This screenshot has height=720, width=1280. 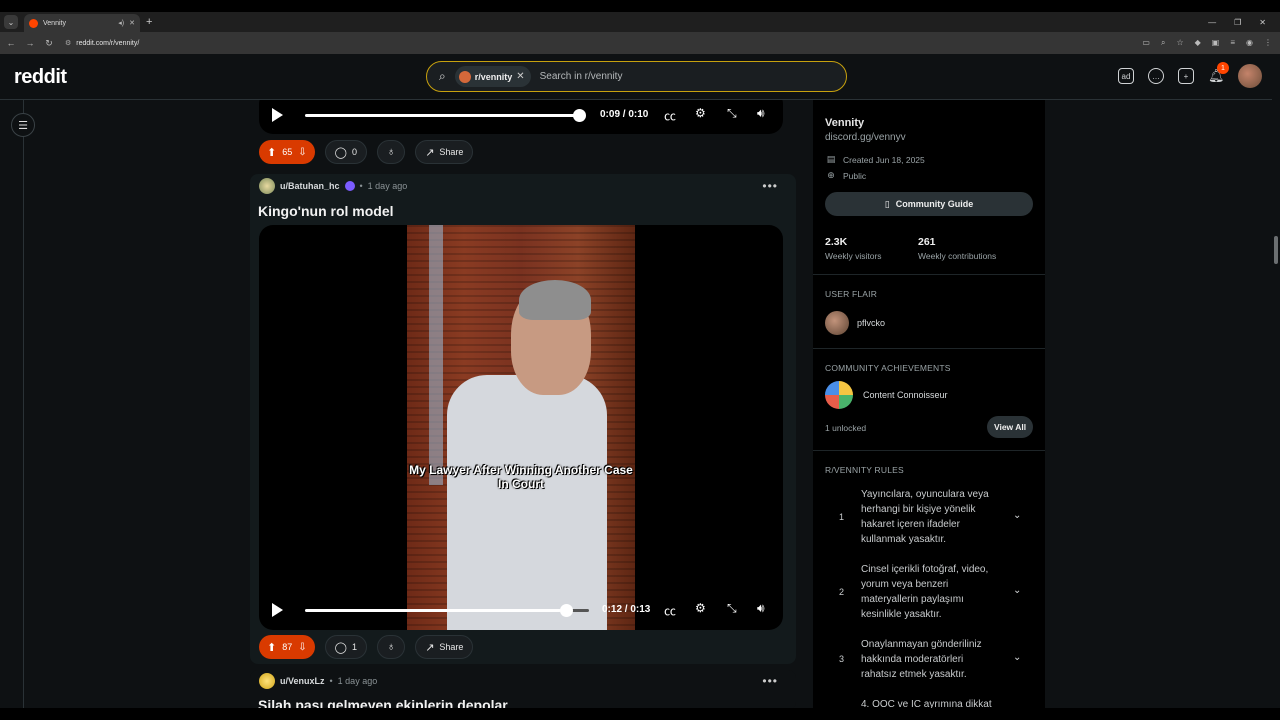 I want to click on browser-menu-icon: ⋮, so click(x=1268, y=43).